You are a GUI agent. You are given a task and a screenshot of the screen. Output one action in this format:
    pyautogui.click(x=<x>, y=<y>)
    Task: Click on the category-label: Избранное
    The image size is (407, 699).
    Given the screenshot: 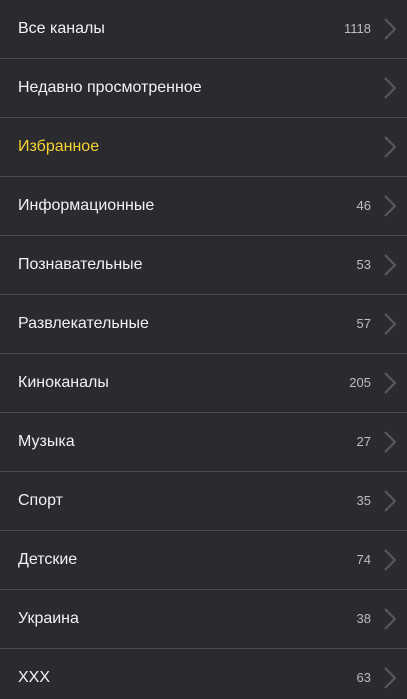 What is the action you would take?
    pyautogui.click(x=59, y=146)
    